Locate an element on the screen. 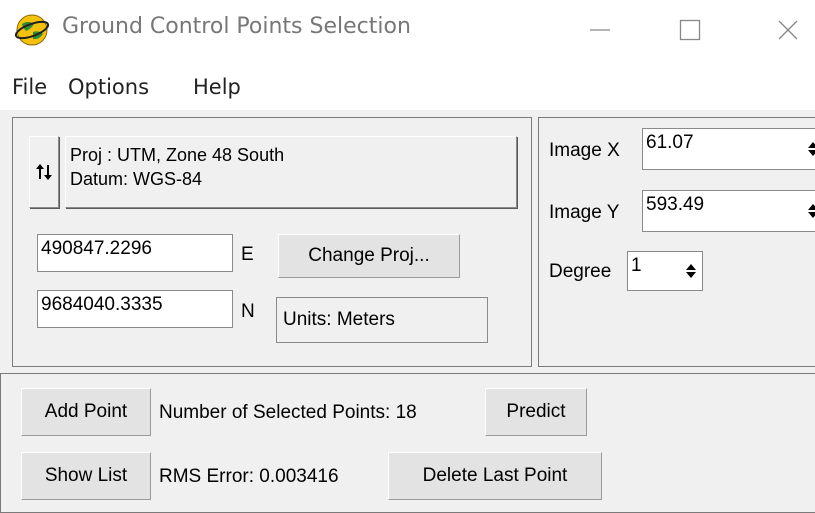 The width and height of the screenshot is (815, 513). swap-projection-button is located at coordinates (44, 172).